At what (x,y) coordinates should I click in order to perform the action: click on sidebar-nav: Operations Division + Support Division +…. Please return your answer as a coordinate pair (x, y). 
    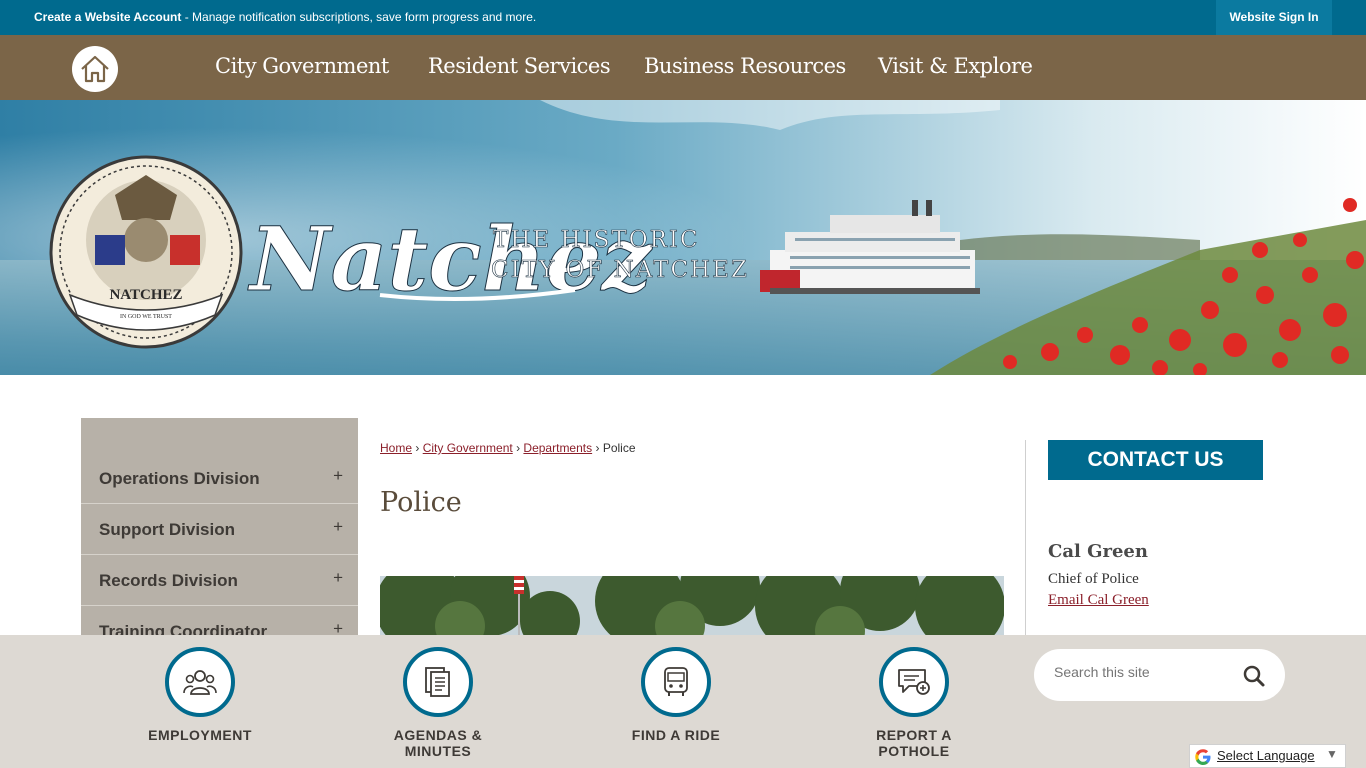
    Looking at the image, I should click on (219, 537).